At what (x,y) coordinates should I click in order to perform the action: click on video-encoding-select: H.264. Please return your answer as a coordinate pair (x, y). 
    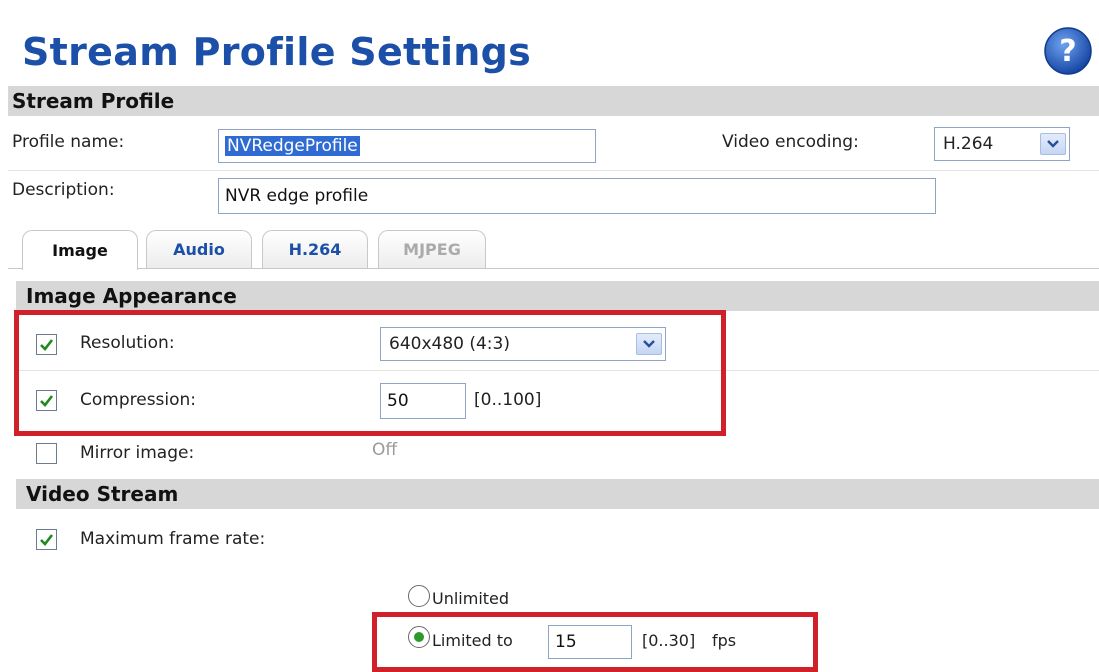
    Looking at the image, I should click on (1002, 144).